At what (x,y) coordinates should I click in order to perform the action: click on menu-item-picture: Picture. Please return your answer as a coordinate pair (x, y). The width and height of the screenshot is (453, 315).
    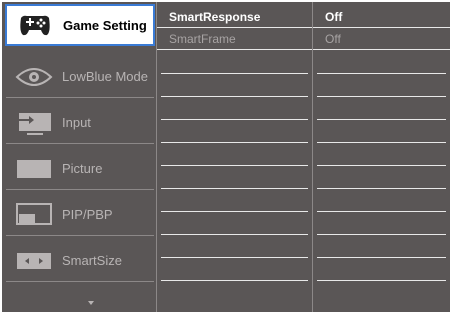
    Looking at the image, I should click on (80, 169).